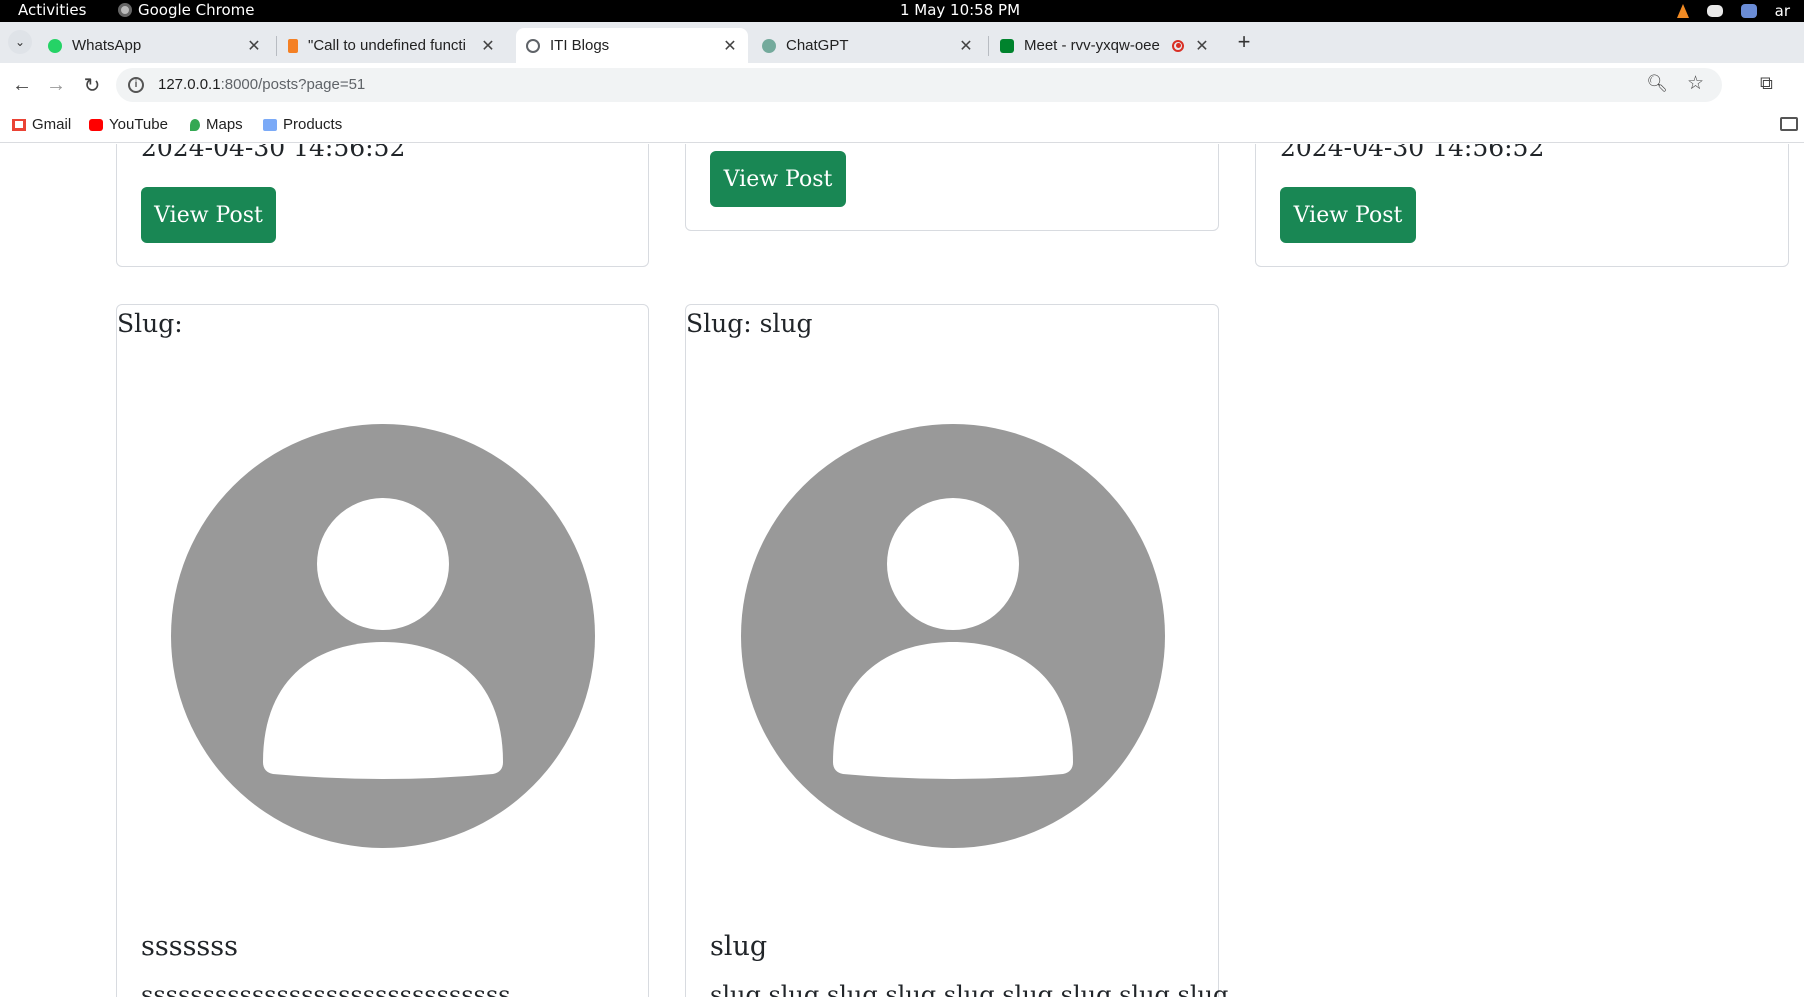 This screenshot has width=1804, height=997. I want to click on products-icon, so click(270, 124).